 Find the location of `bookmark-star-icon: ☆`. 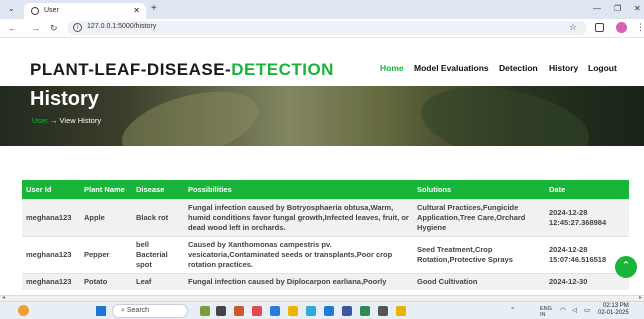

bookmark-star-icon: ☆ is located at coordinates (573, 27).